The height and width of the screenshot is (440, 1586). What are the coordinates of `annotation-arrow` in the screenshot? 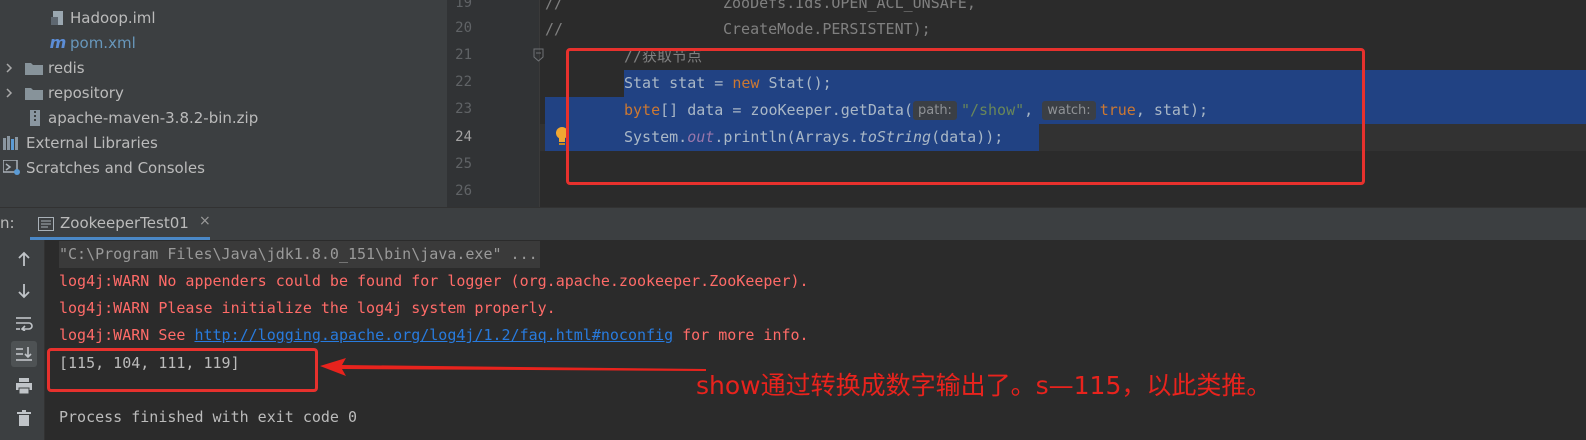 It's located at (513, 367).